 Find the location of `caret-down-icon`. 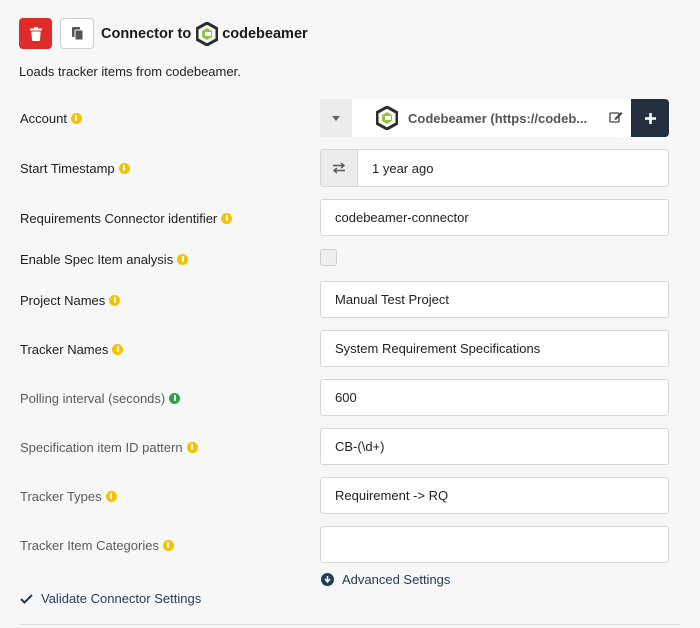

caret-down-icon is located at coordinates (336, 118).